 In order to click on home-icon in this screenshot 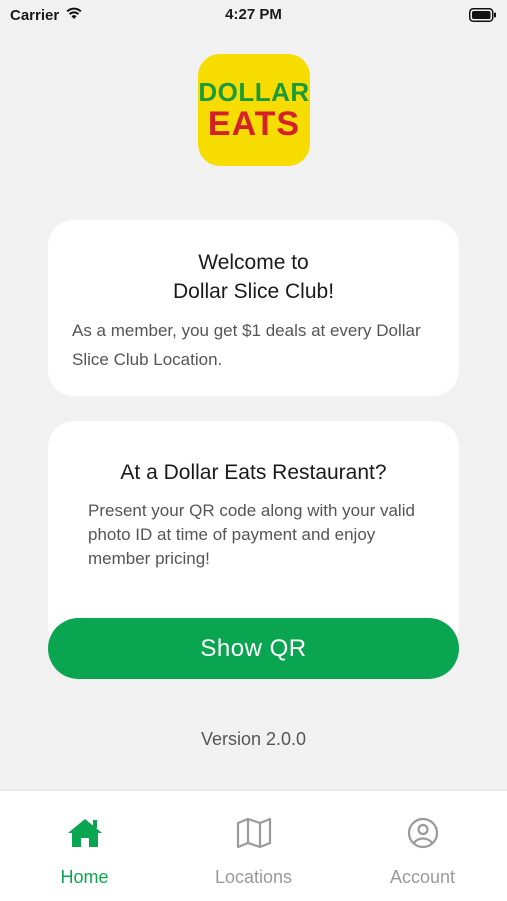, I will do `click(85, 833)`.